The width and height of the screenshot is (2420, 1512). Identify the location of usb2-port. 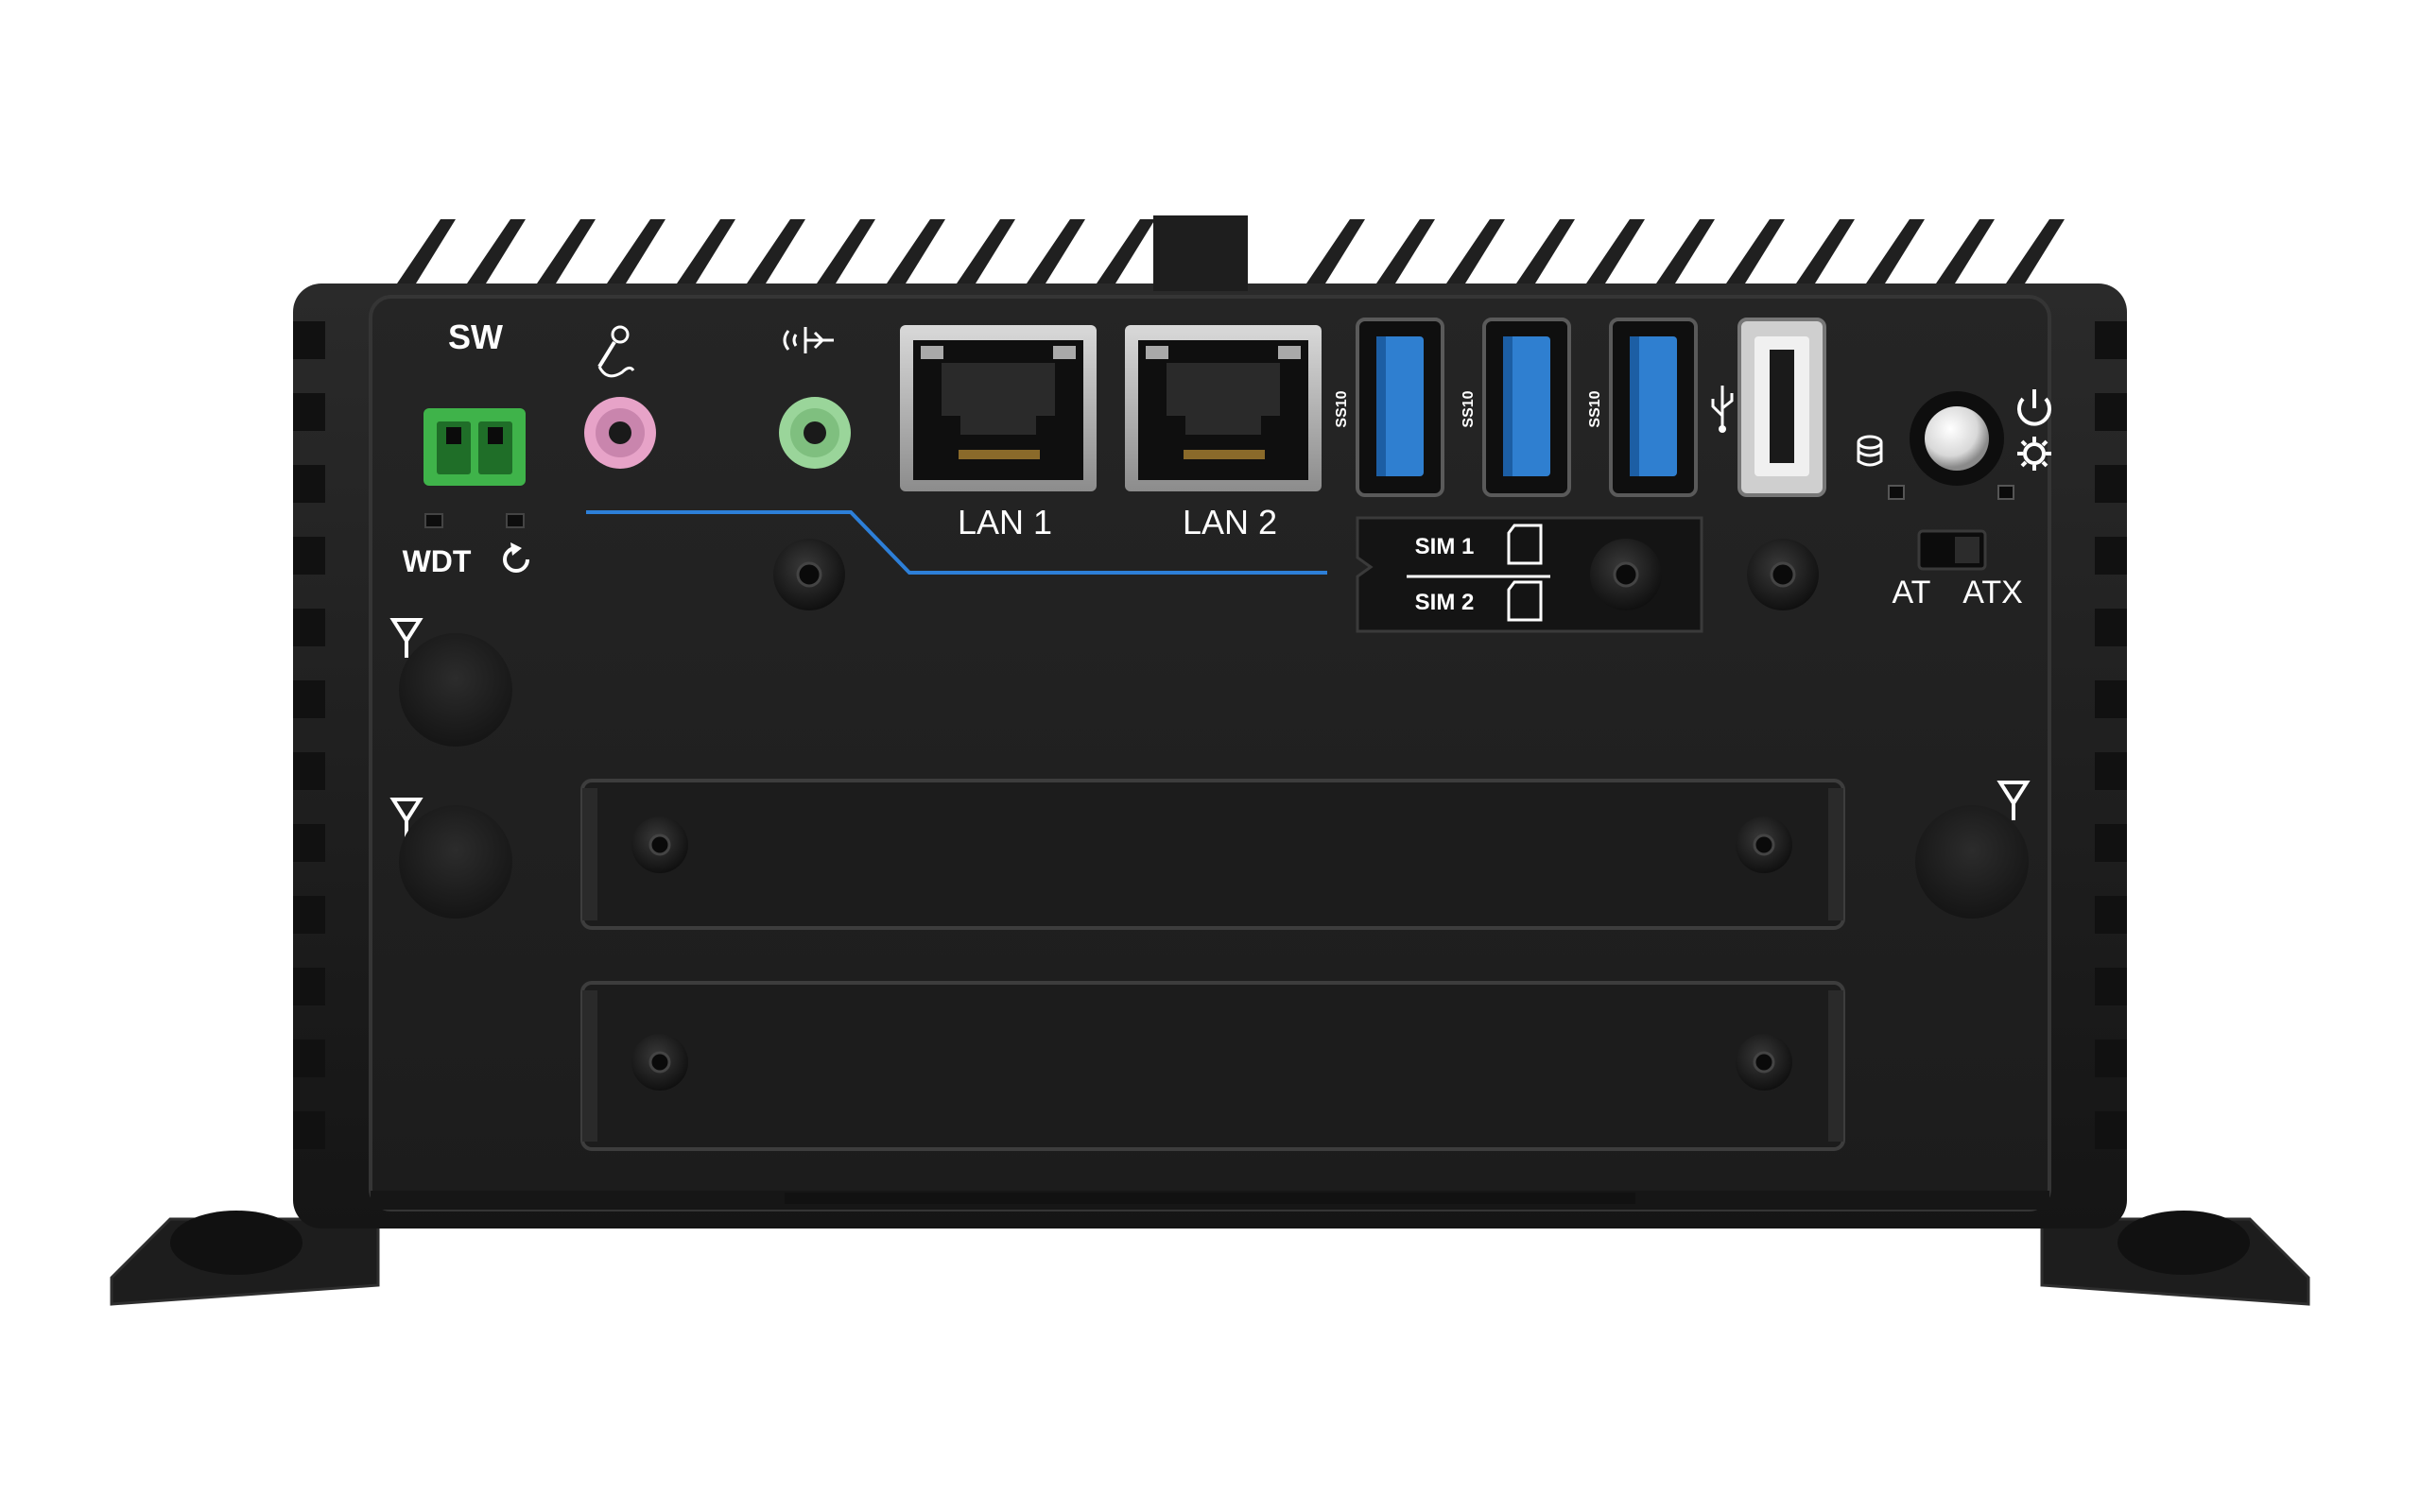
(1781, 407).